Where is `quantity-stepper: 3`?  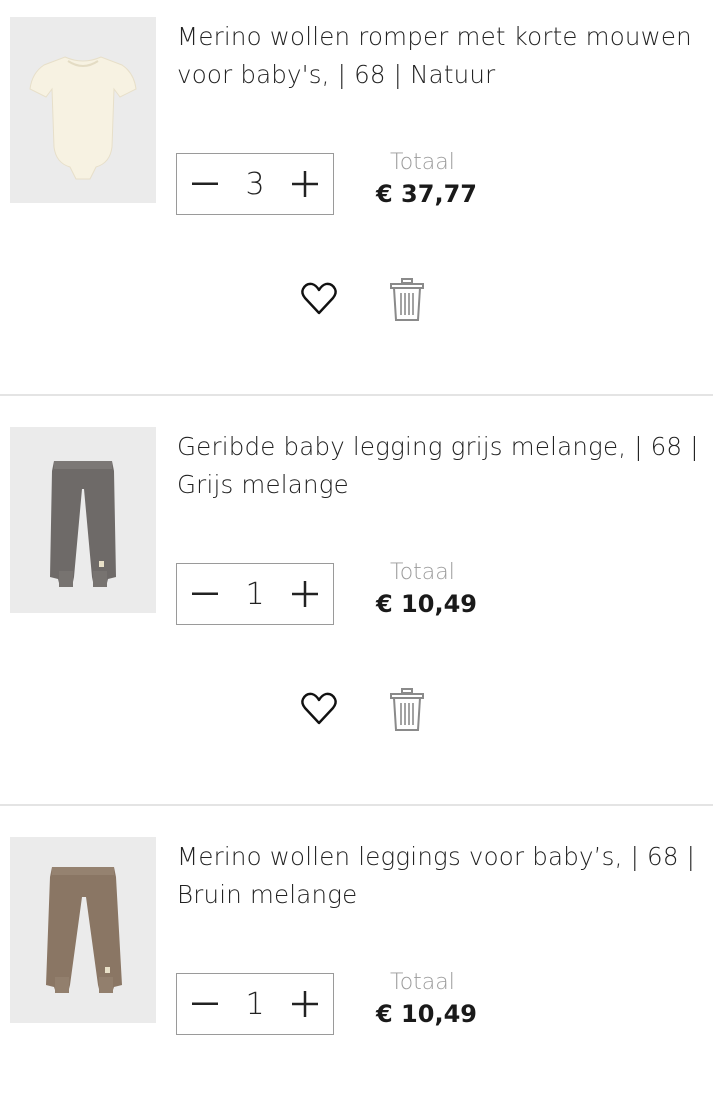
quantity-stepper: 3 is located at coordinates (255, 184).